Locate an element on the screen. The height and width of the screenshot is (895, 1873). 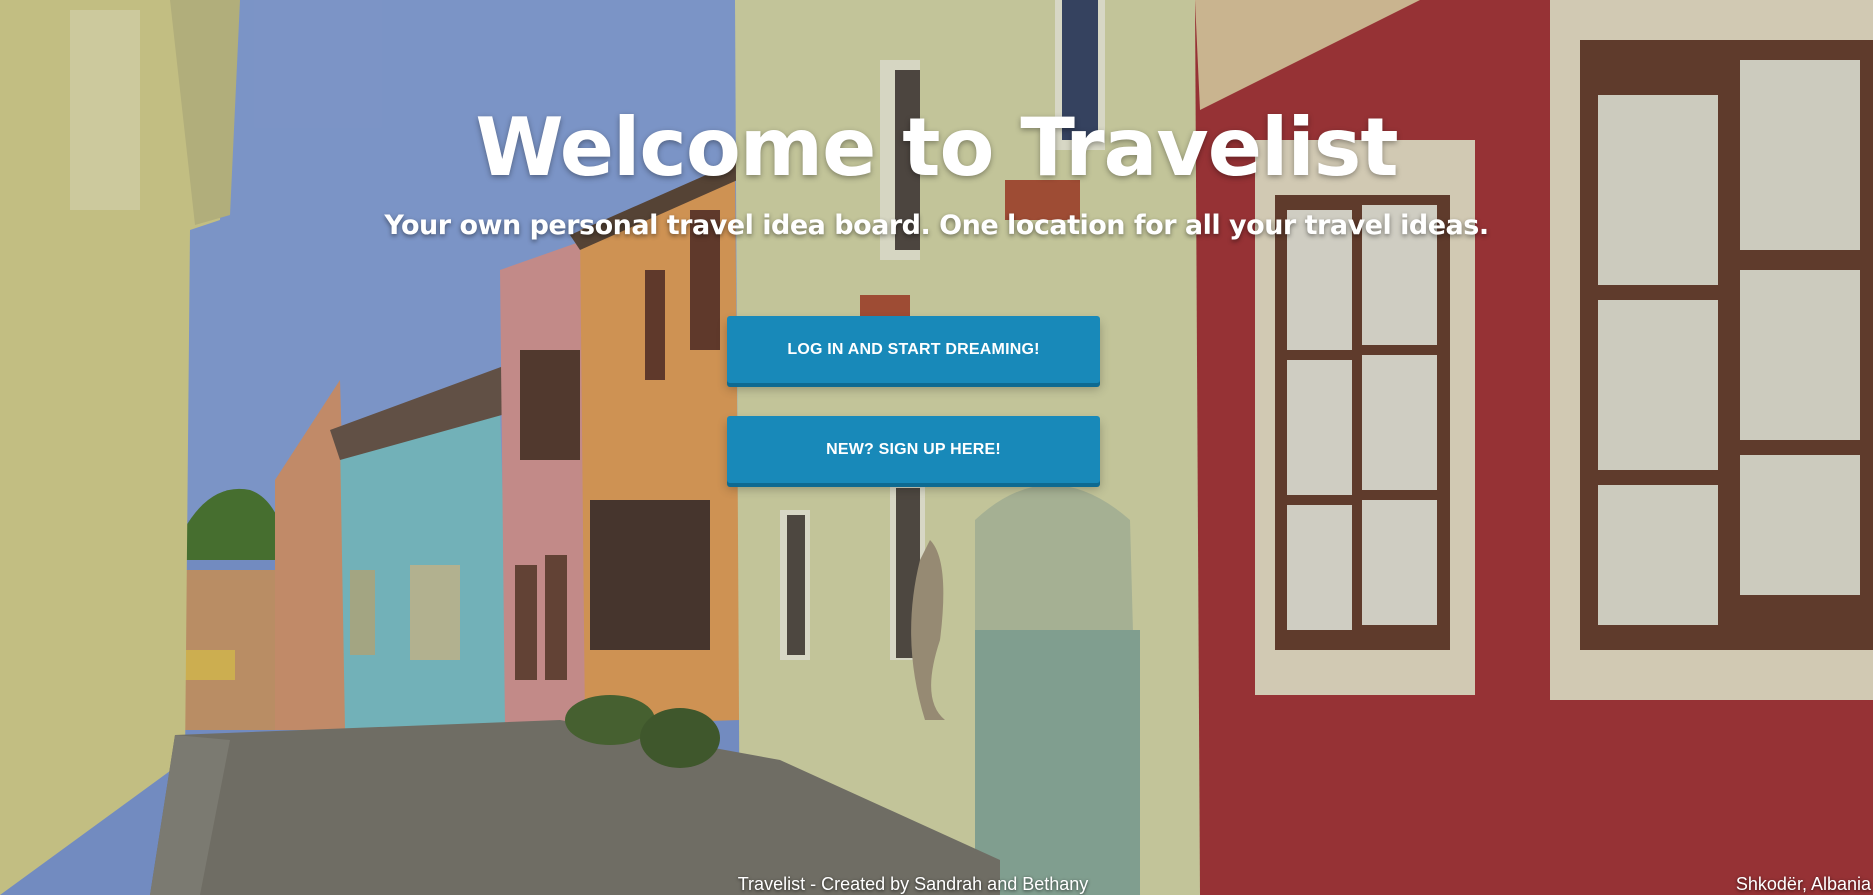
photo-location-caption: Shkodër, Albania is located at coordinates (1803, 884).